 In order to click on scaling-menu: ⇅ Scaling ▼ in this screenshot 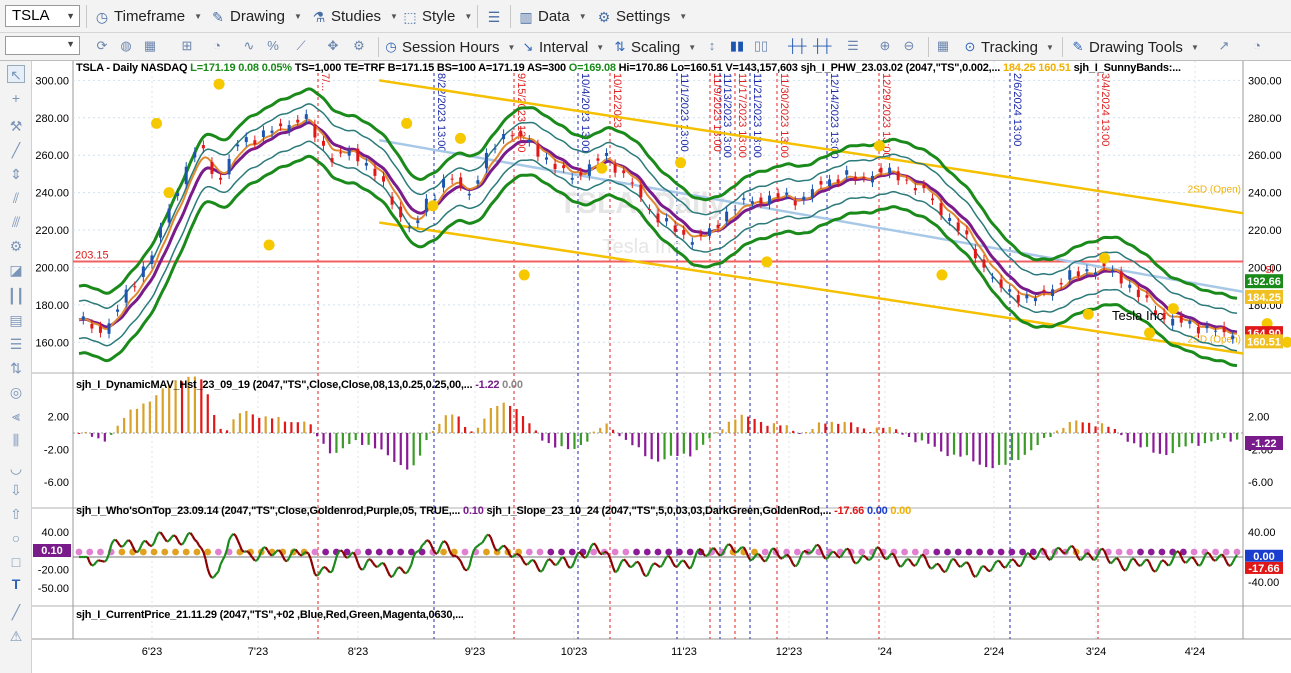, I will do `click(654, 47)`.